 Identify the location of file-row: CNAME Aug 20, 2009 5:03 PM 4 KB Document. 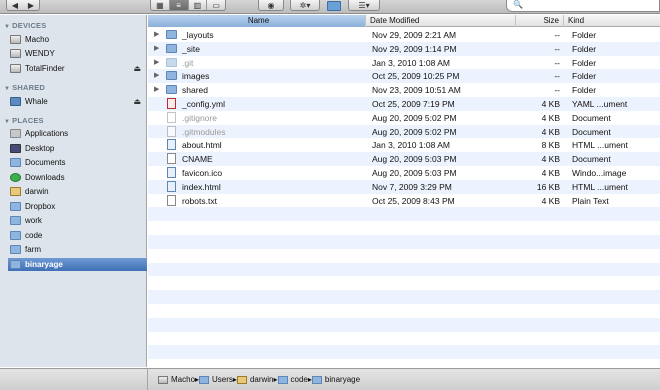
(404, 159).